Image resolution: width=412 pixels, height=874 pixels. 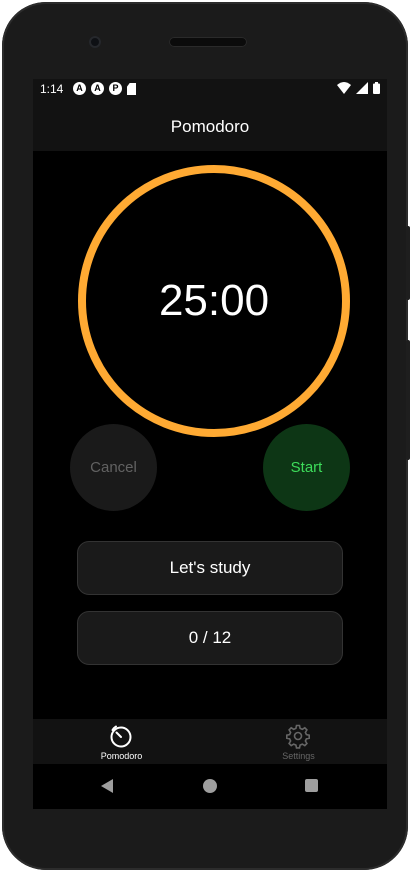 I want to click on session-counter: 0 / 12, so click(x=210, y=638).